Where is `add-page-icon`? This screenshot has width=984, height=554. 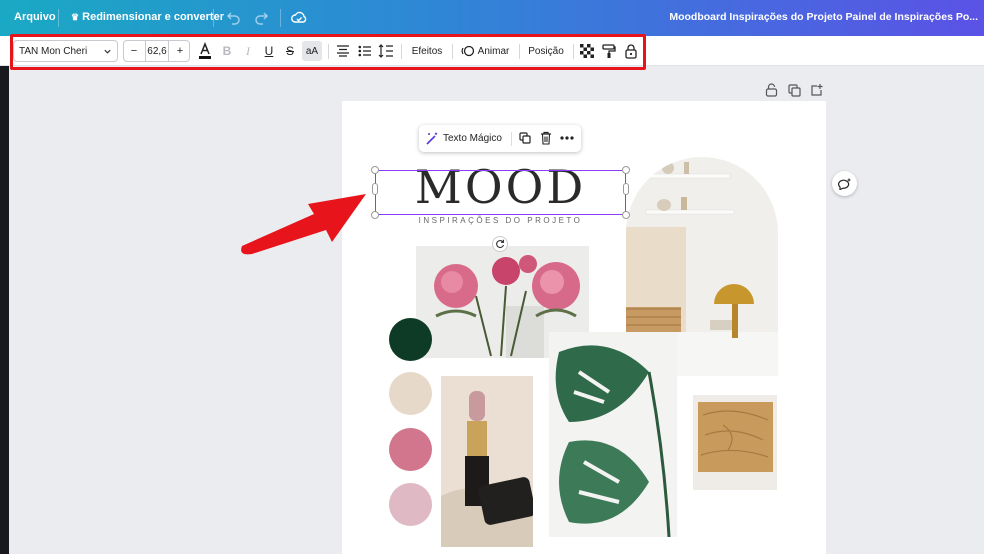 add-page-icon is located at coordinates (817, 90).